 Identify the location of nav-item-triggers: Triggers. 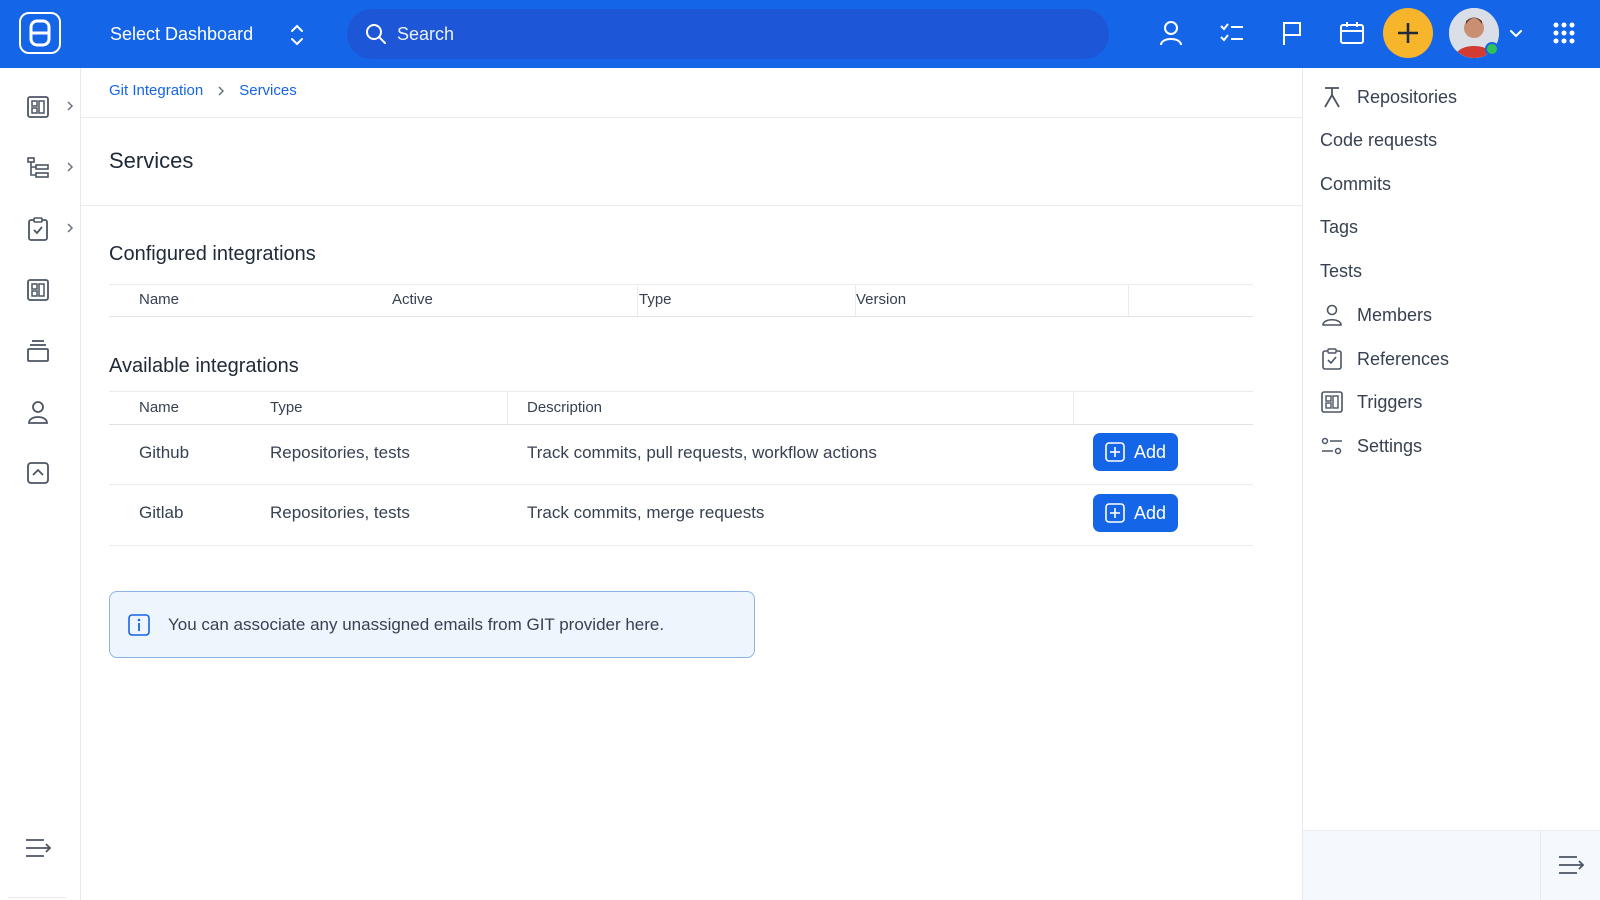
(1371, 402).